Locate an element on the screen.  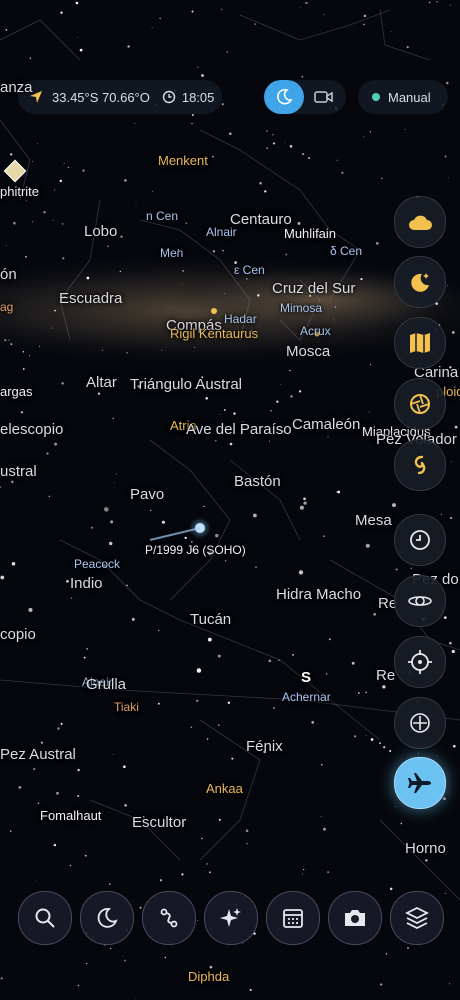
constellation-label: Escultor is located at coordinates (159, 822).